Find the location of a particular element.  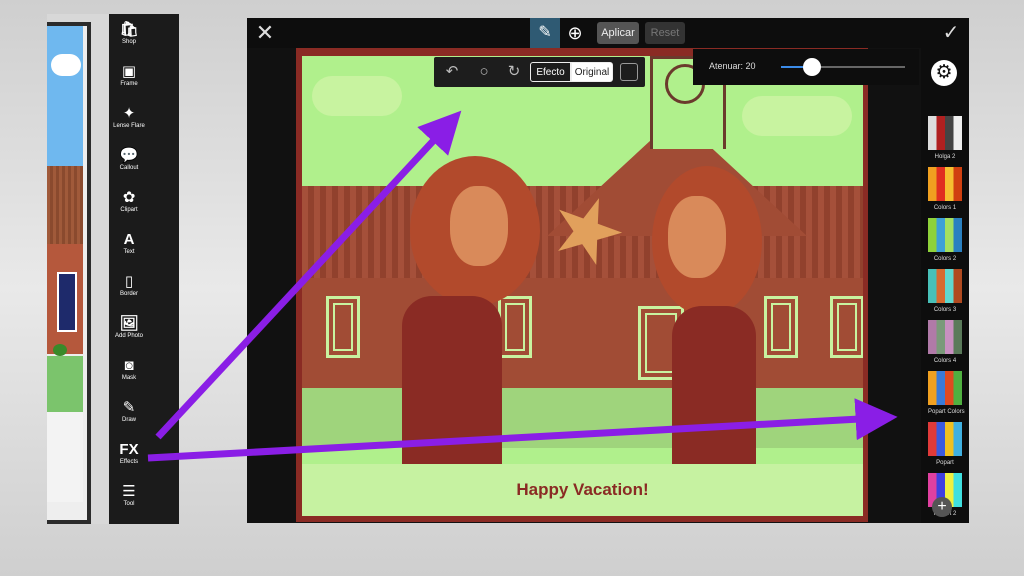

toolbar-item-clipart: ✿ Clipart is located at coordinates (129, 201).